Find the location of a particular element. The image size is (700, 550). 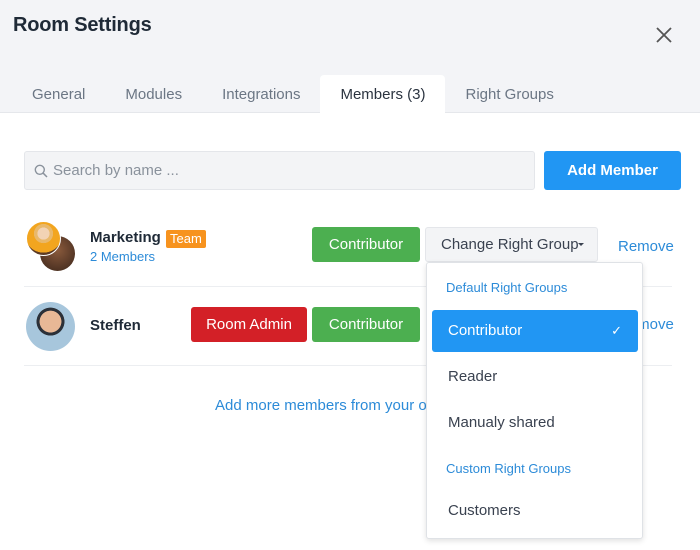

change-right-group-label: Change Right Group is located at coordinates (510, 244).